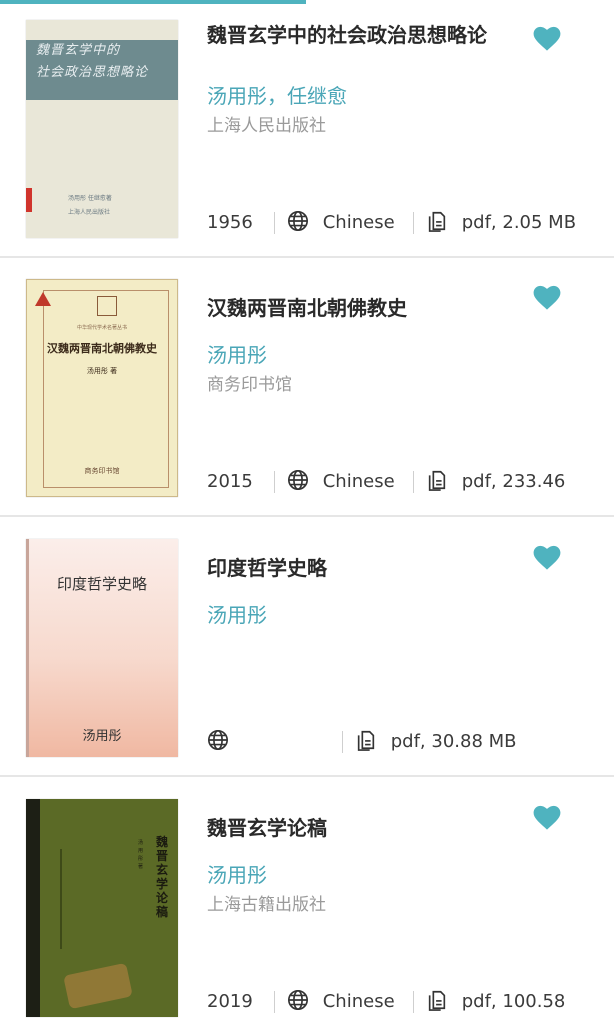 This screenshot has width=614, height=1024. Describe the element at coordinates (352, 568) in the screenshot. I see `book-title: 印度哲学史略` at that location.